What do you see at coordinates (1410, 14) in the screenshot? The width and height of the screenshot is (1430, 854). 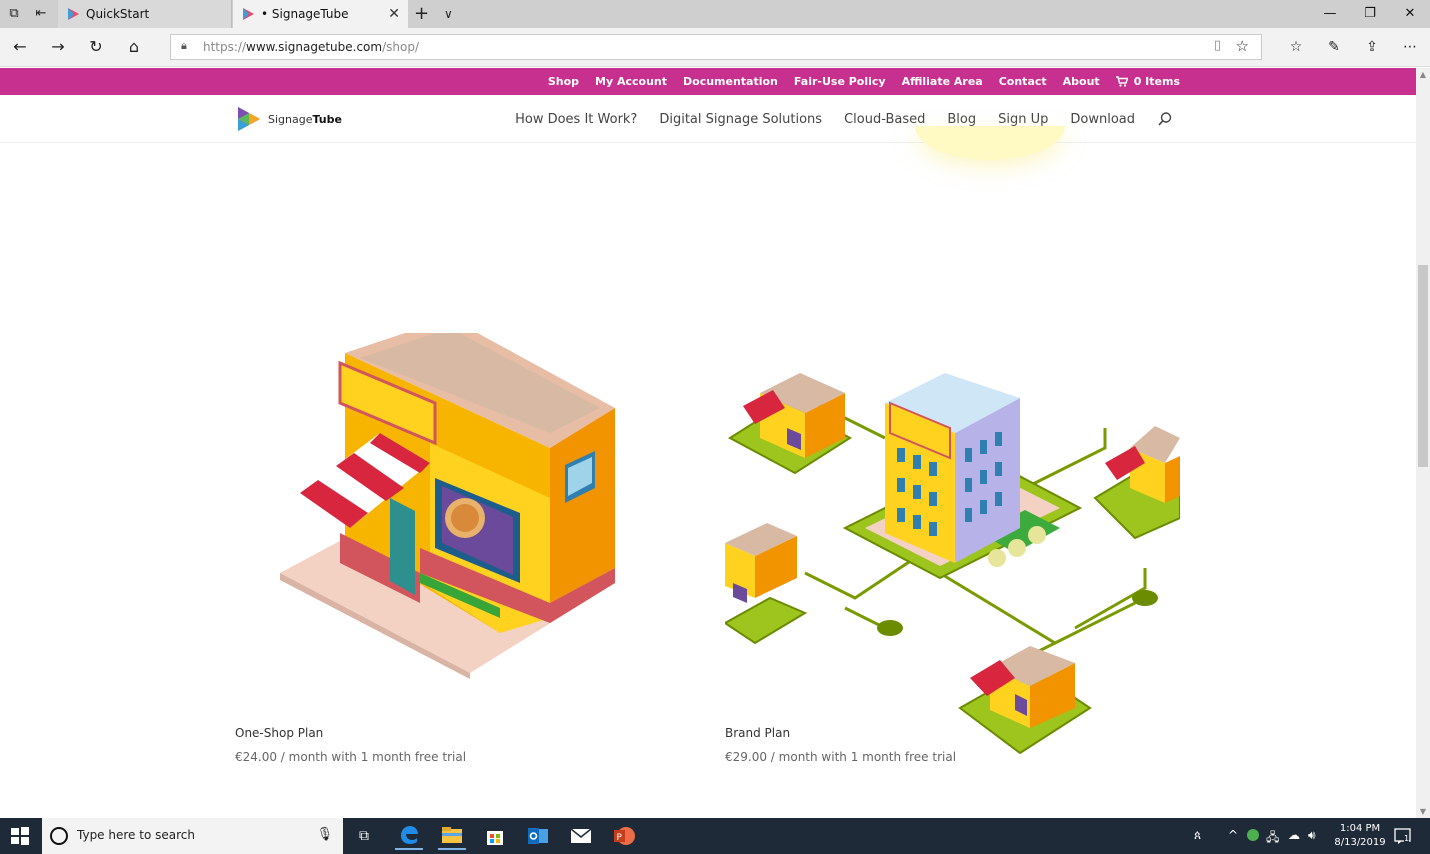 I see `close-window-icon: ✕` at bounding box center [1410, 14].